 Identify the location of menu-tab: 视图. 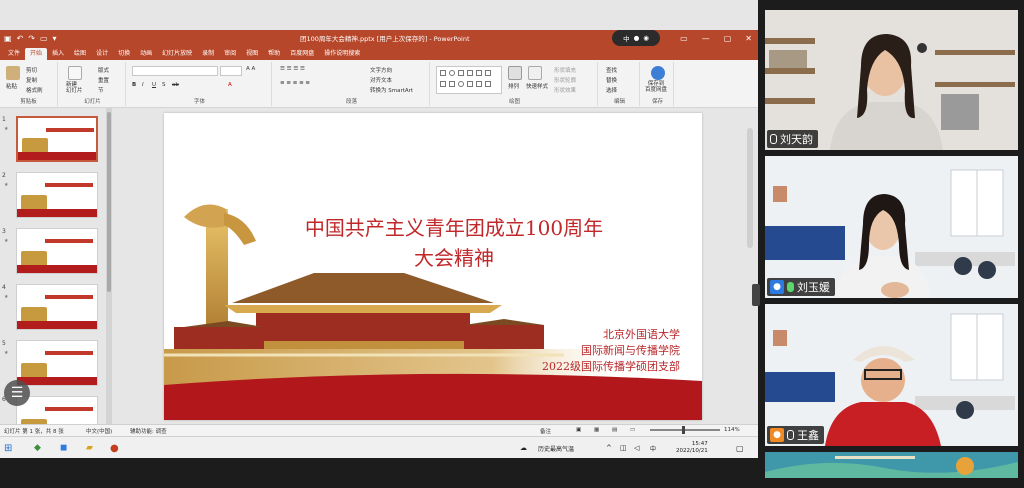
(252, 54).